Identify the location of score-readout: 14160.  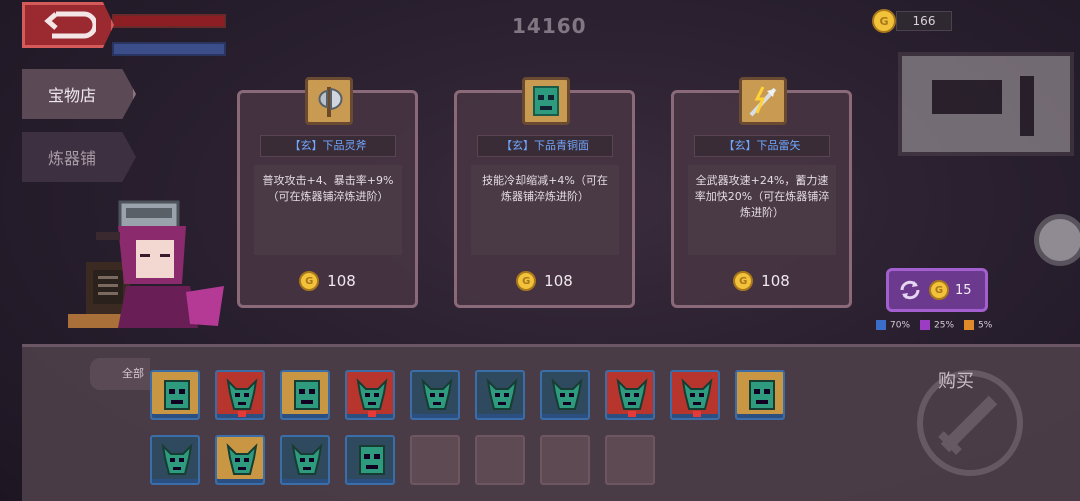
(549, 26).